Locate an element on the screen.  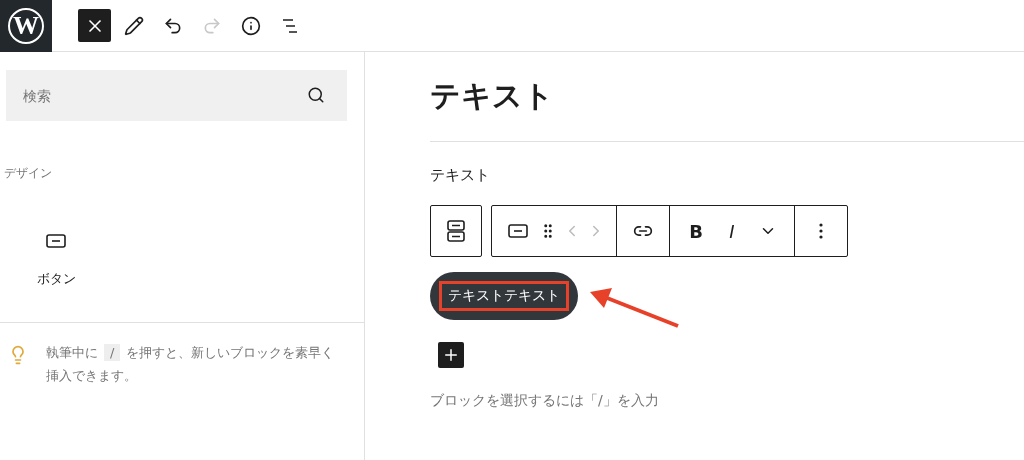
post-title: テキスト is located at coordinates (492, 96).